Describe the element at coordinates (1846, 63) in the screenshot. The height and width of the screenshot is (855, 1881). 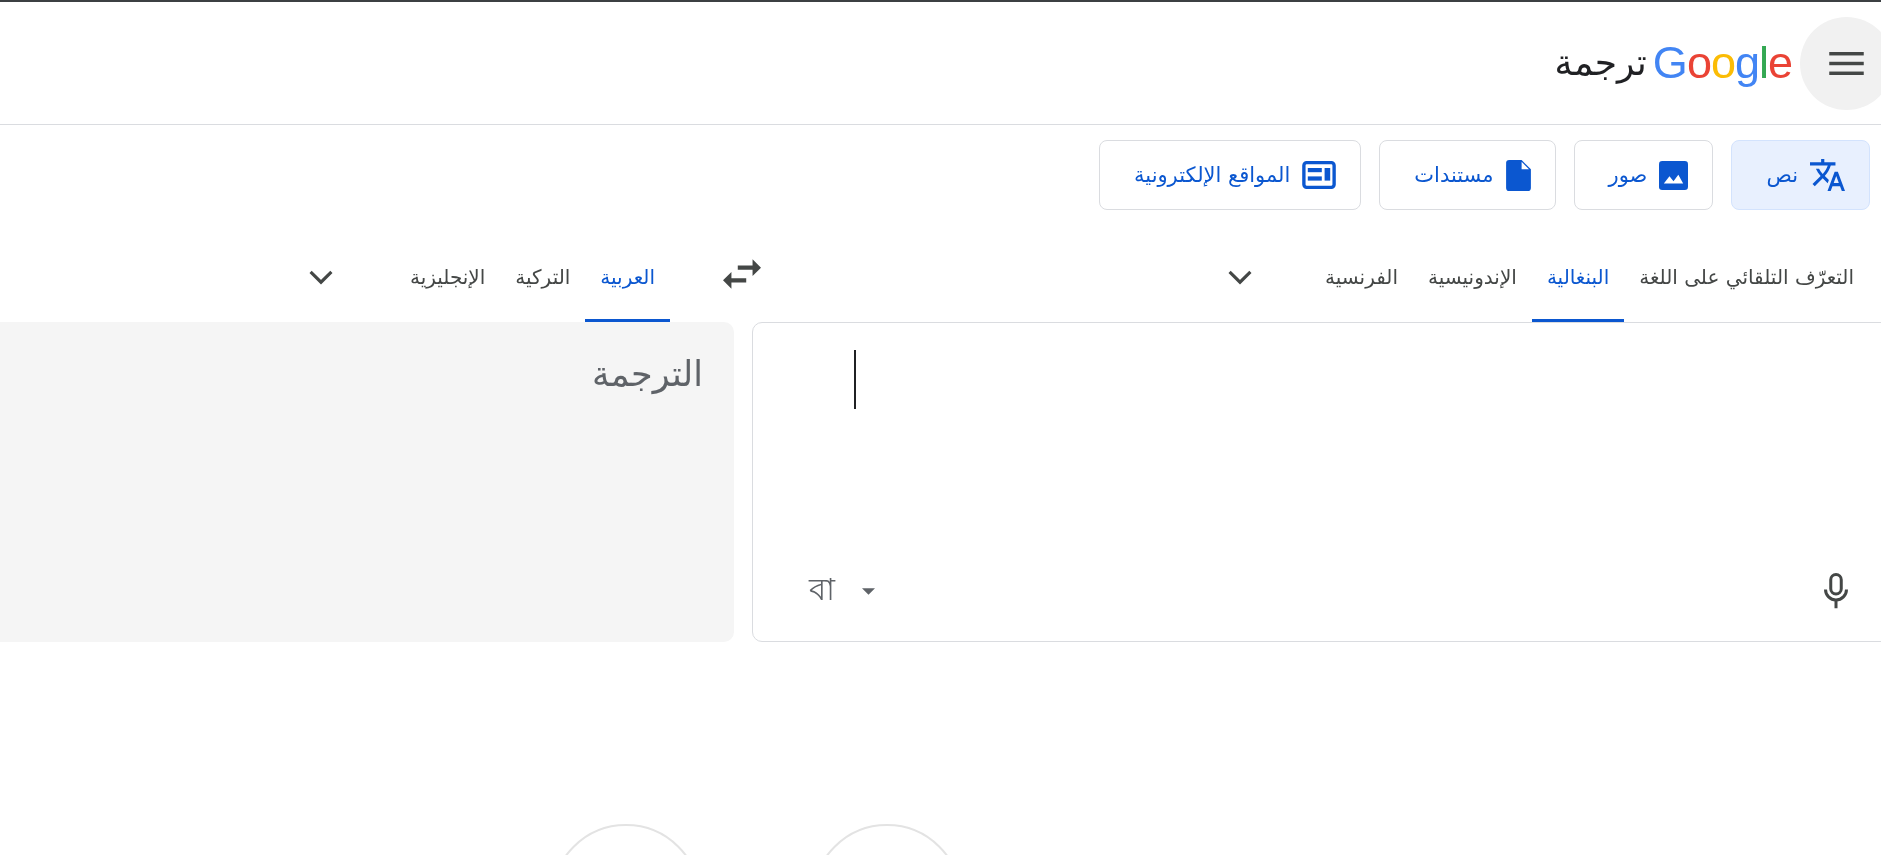
I see `menu-icon` at that location.